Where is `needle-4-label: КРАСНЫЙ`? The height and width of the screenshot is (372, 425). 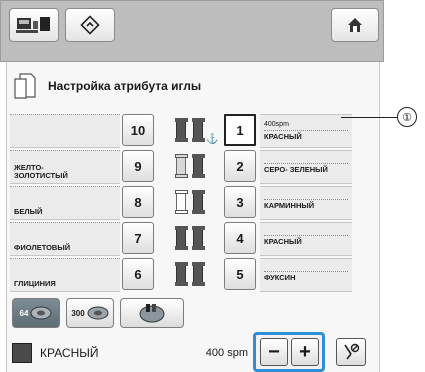
needle-4-label: КРАСНЫЙ is located at coordinates (306, 239).